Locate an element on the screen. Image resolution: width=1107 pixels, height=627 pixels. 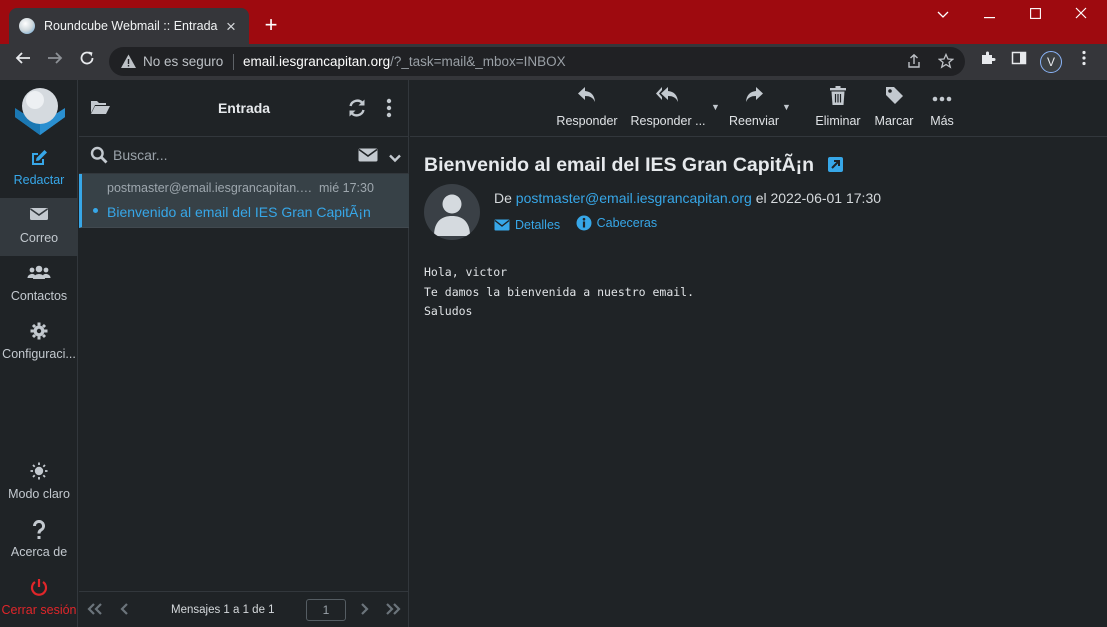
browser-tab: Roundcube Webmail :: Entrada × is located at coordinates (129, 26).